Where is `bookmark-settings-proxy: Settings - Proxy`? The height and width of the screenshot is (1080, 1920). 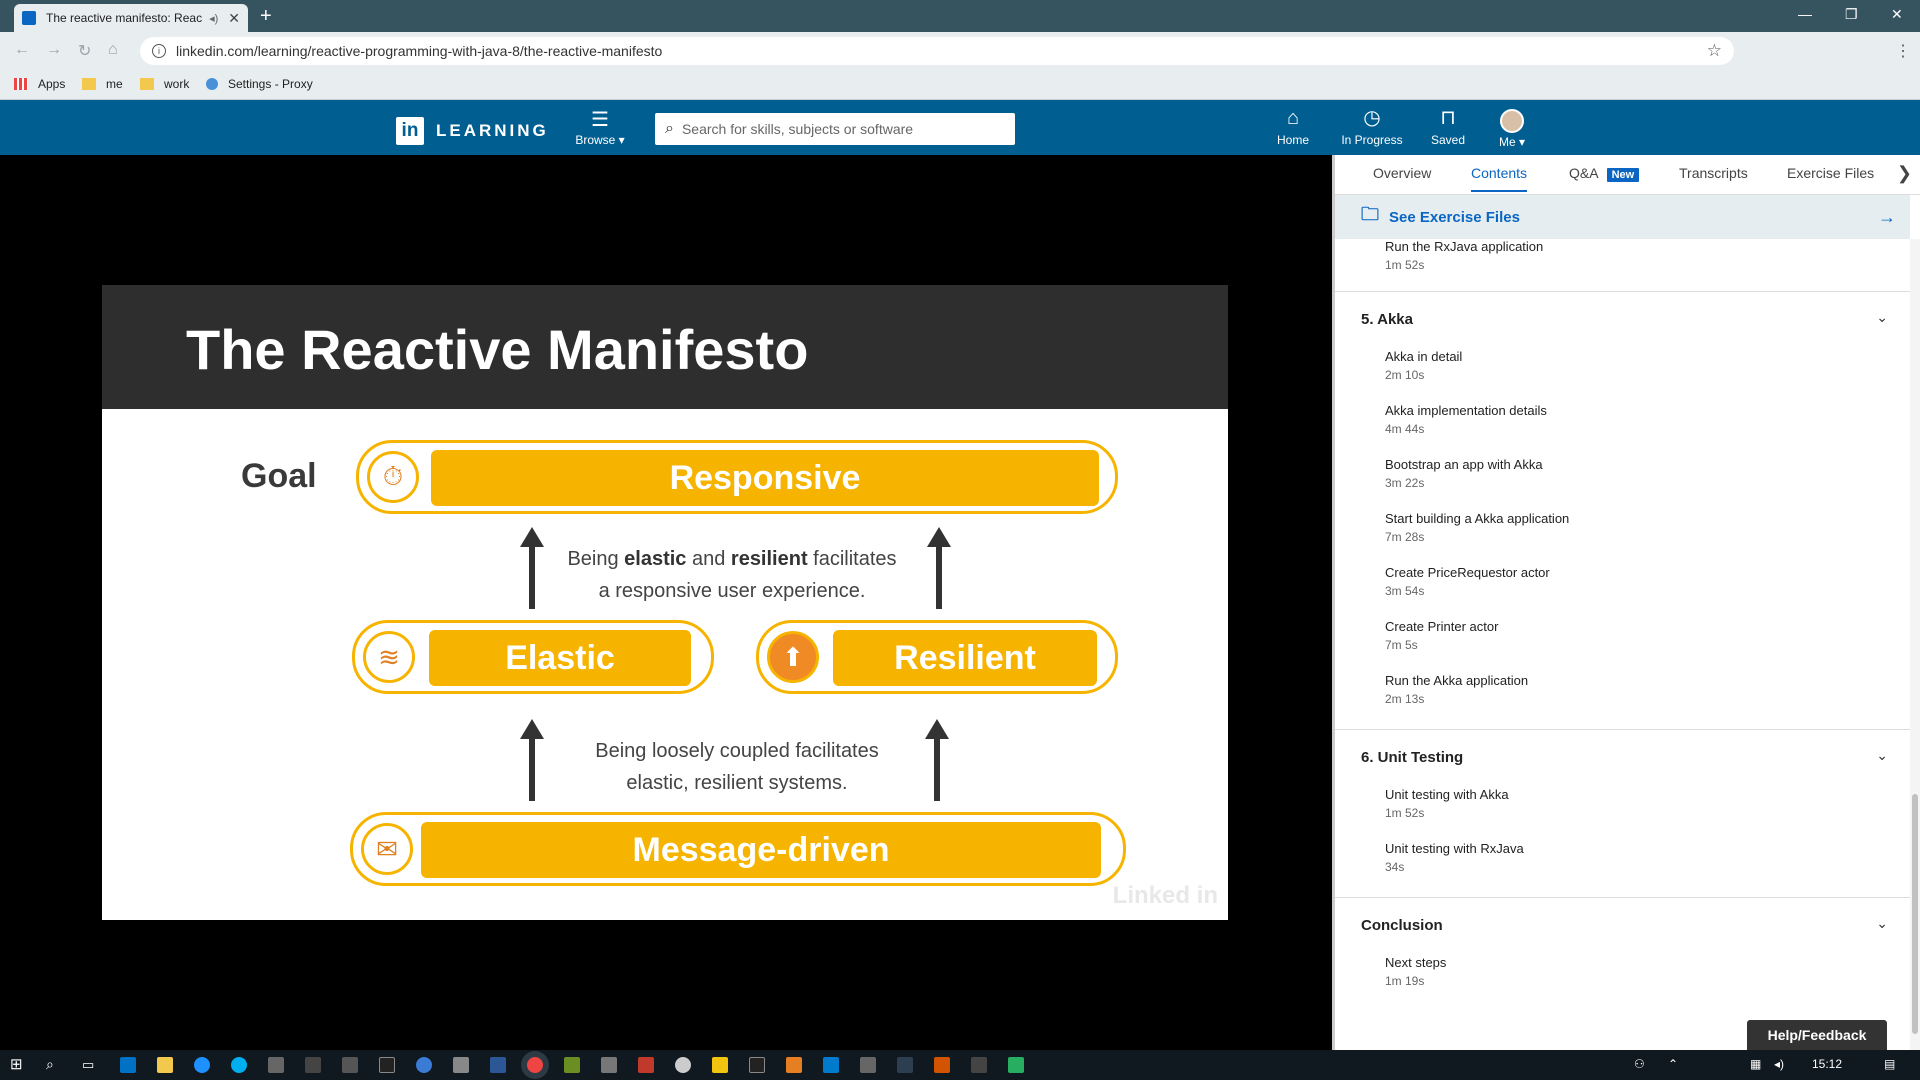
bookmark-settings-proxy: Settings - Proxy is located at coordinates (259, 84).